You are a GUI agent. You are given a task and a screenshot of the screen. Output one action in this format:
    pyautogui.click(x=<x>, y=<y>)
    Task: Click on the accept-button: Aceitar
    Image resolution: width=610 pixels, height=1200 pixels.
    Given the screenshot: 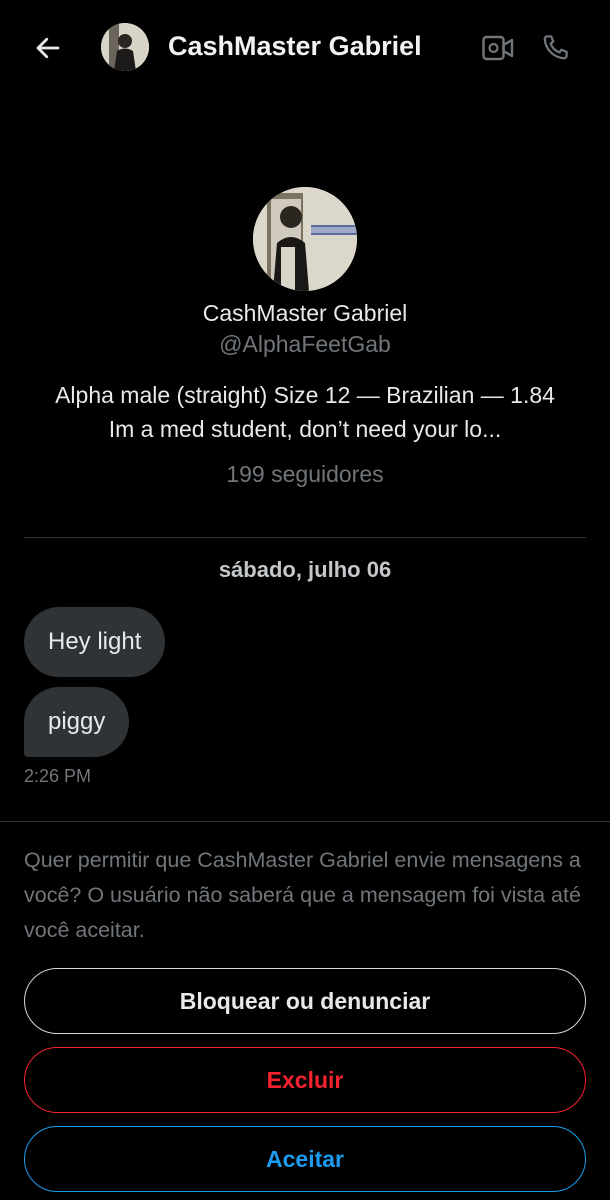 What is the action you would take?
    pyautogui.click(x=305, y=1159)
    